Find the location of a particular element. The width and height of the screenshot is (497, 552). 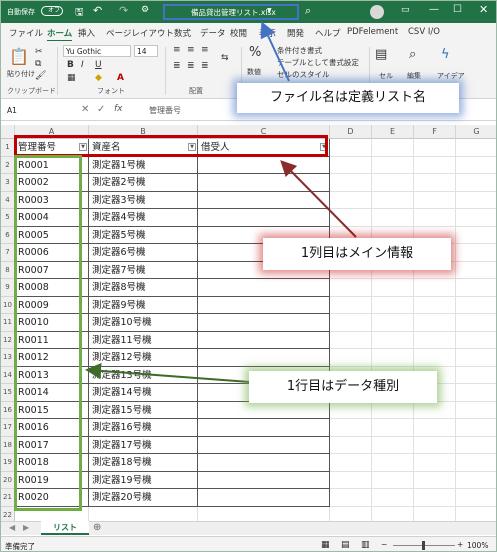

header-row-arrow is located at coordinates (318, 199).